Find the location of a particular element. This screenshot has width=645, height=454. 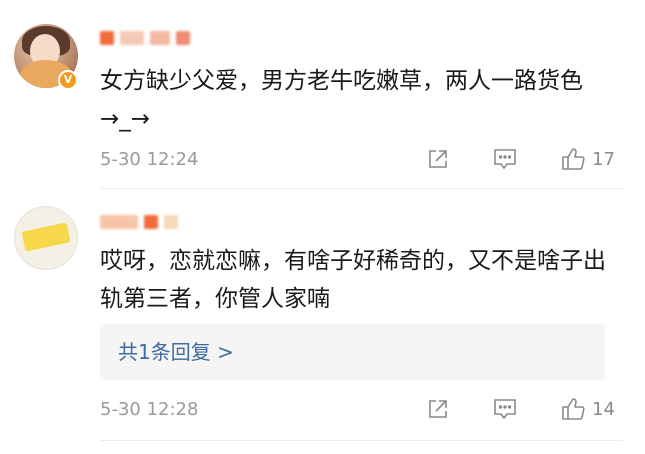

comment-meta: 5-30 12:28 14 is located at coordinates (357, 409).